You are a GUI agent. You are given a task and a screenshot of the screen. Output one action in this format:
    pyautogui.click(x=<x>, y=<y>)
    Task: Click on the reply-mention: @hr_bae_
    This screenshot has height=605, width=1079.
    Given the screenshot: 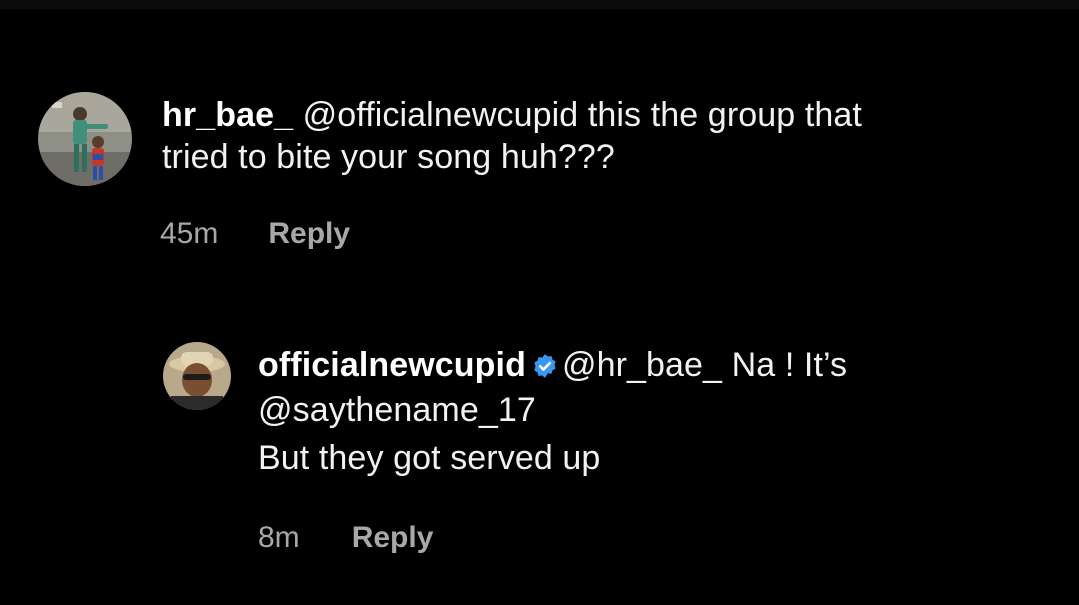 What is the action you would take?
    pyautogui.click(x=642, y=365)
    